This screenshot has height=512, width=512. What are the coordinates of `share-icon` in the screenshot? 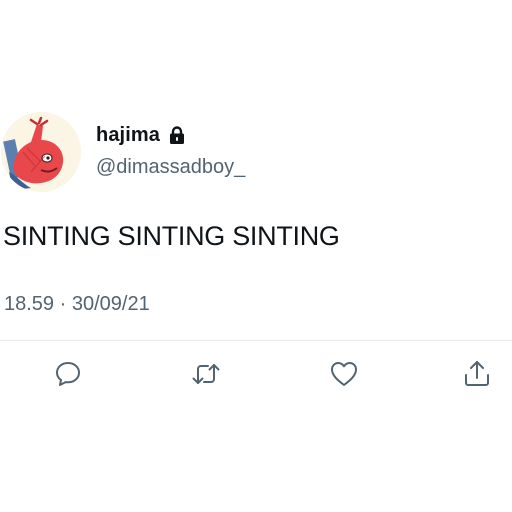 It's located at (477, 373).